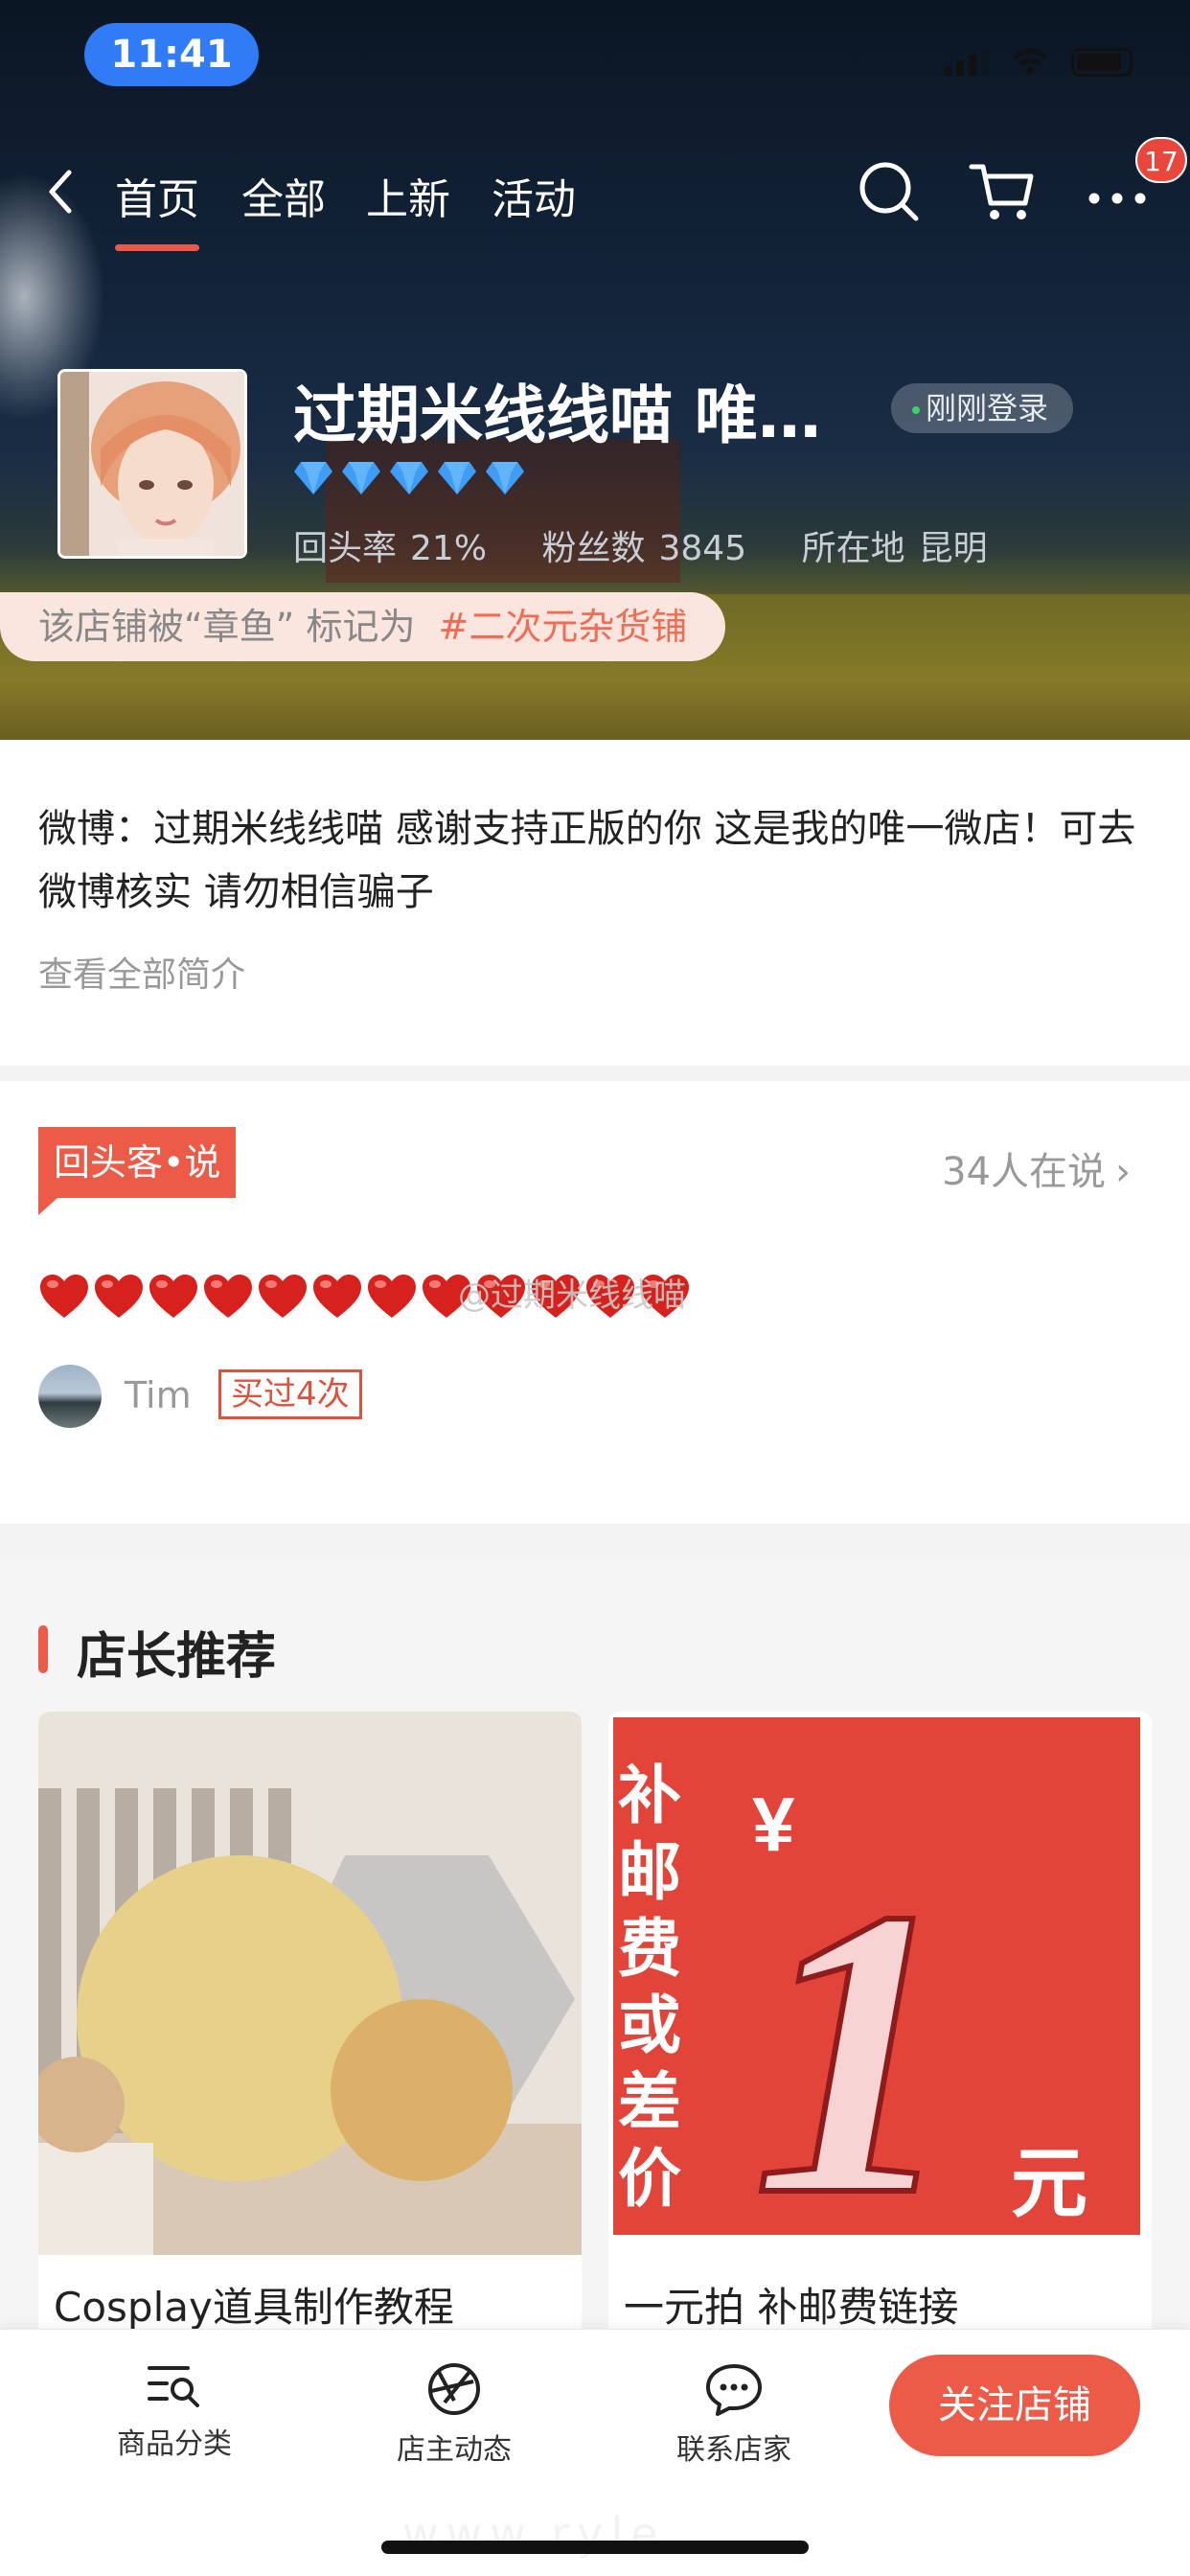 This screenshot has width=1190, height=2576. Describe the element at coordinates (1049, 2183) in the screenshot. I see `svg-text: 元` at that location.